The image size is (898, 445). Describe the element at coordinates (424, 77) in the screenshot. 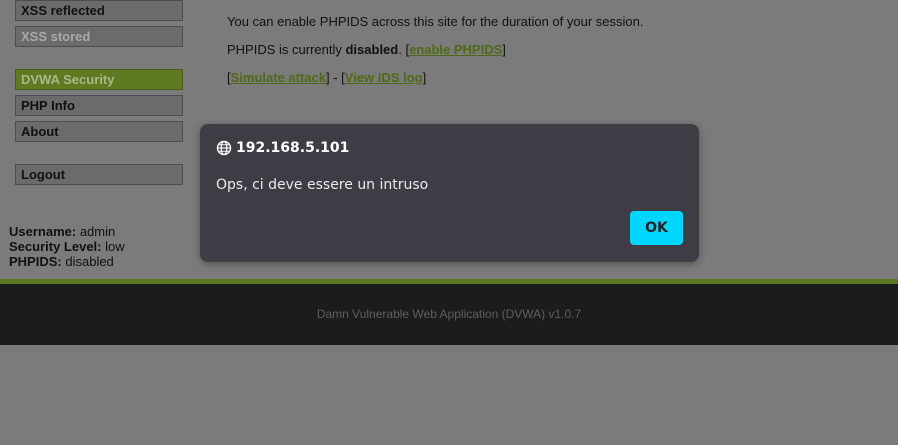

I see `bracket-close: ]` at that location.